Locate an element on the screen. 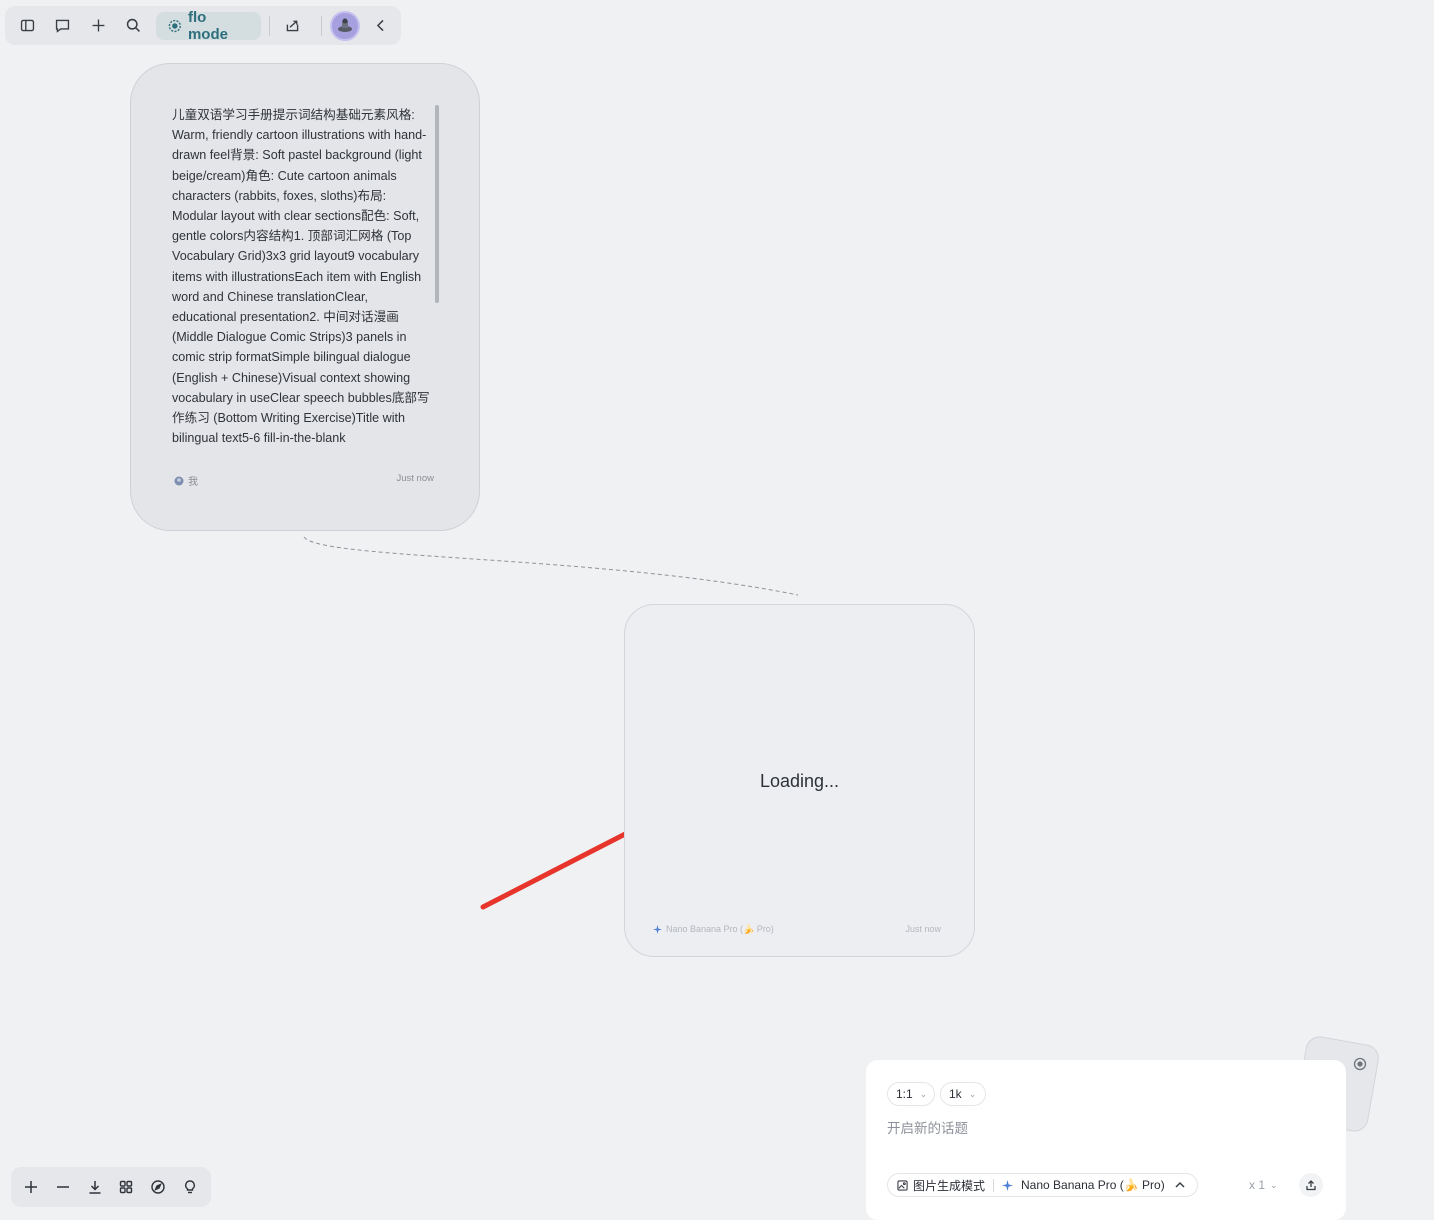 This screenshot has height=1220, width=1434. canvas-controls is located at coordinates (111, 1187).